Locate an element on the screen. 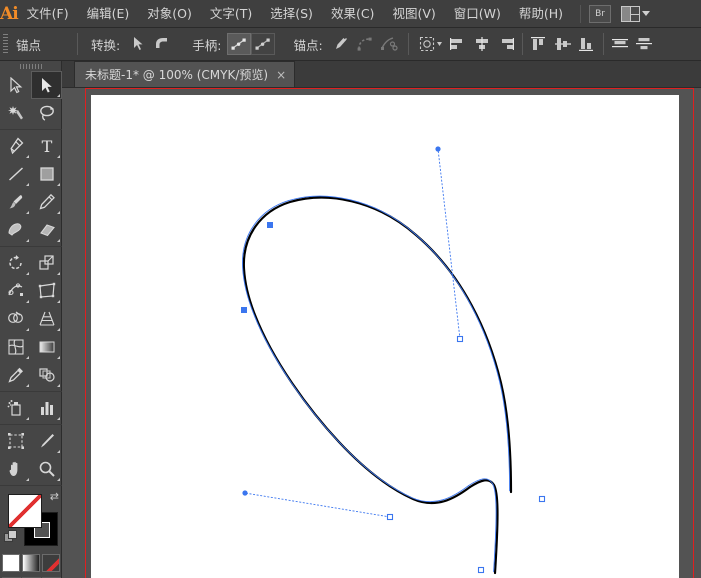  anchors-label: 锚点: is located at coordinates (308, 45).